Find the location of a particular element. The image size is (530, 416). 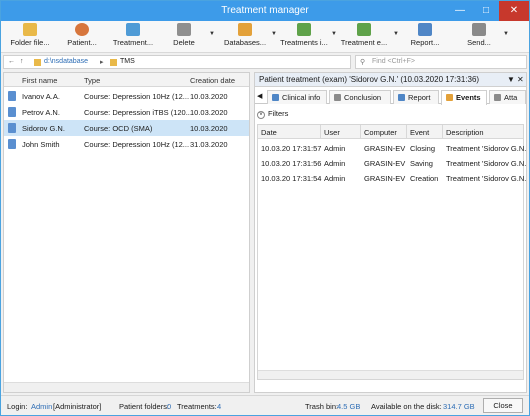

patient-folder-icon is located at coordinates (12, 128).